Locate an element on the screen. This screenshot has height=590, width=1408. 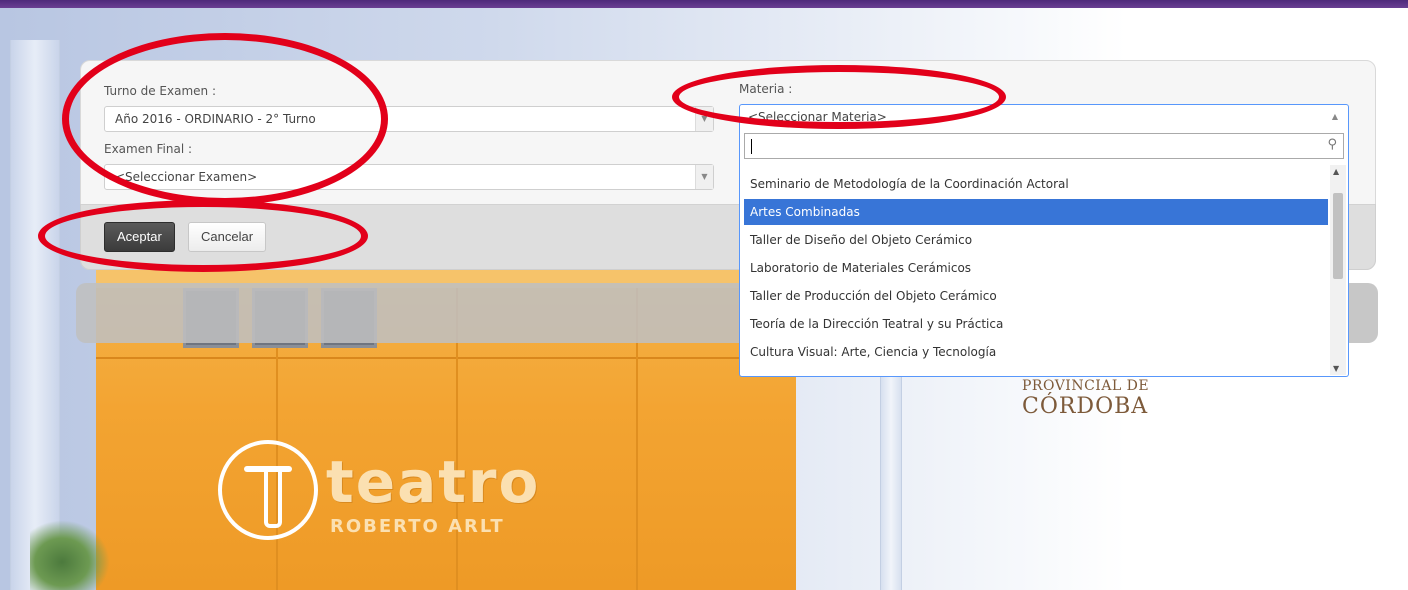
chevron-down-icon: ▼ is located at coordinates (704, 177).